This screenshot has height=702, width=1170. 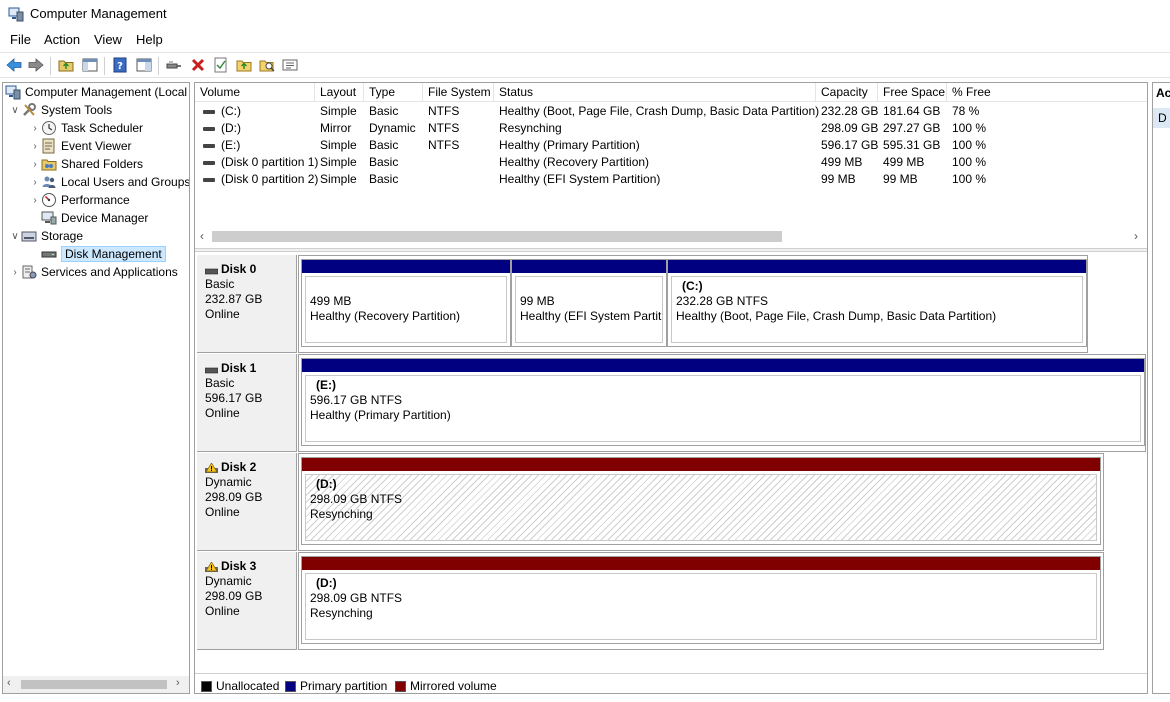 What do you see at coordinates (20, 39) in the screenshot?
I see `menu-file: File` at bounding box center [20, 39].